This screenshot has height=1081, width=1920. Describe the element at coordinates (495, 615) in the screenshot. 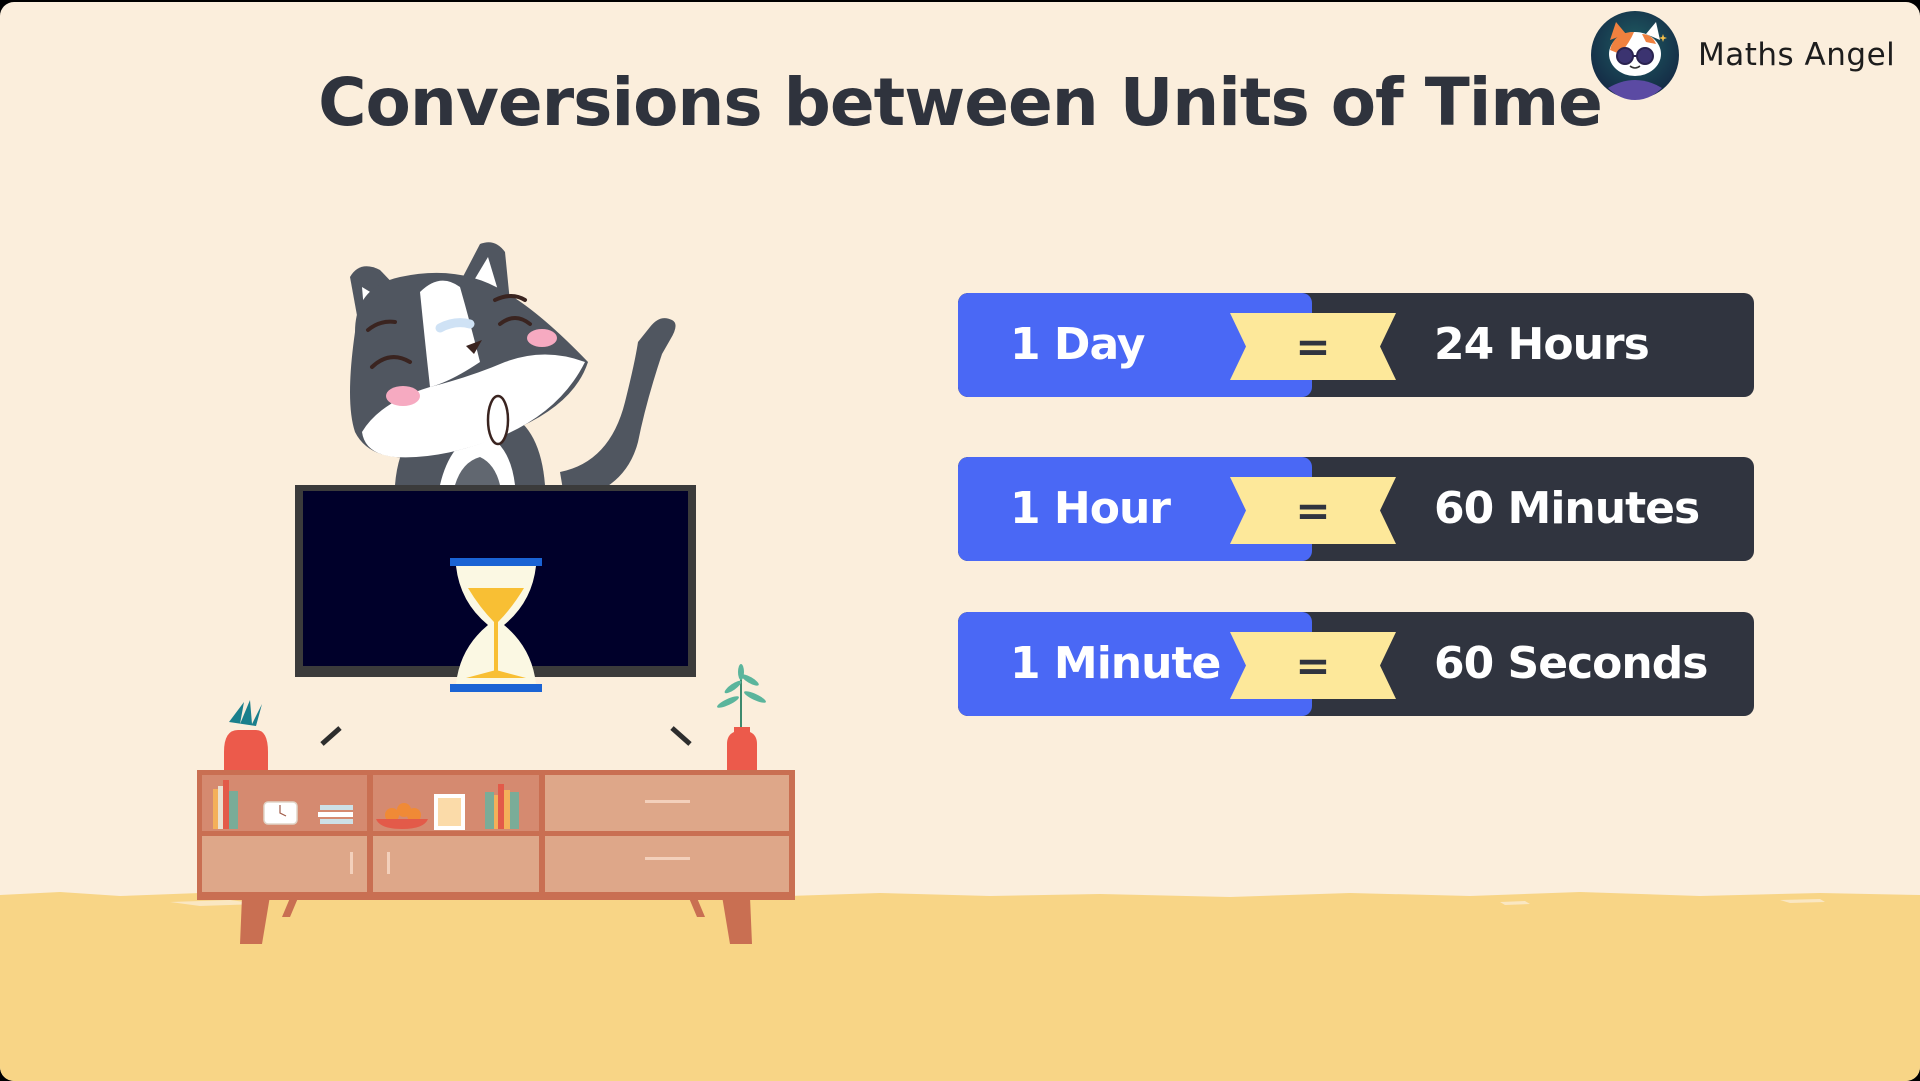

I see `tv` at that location.